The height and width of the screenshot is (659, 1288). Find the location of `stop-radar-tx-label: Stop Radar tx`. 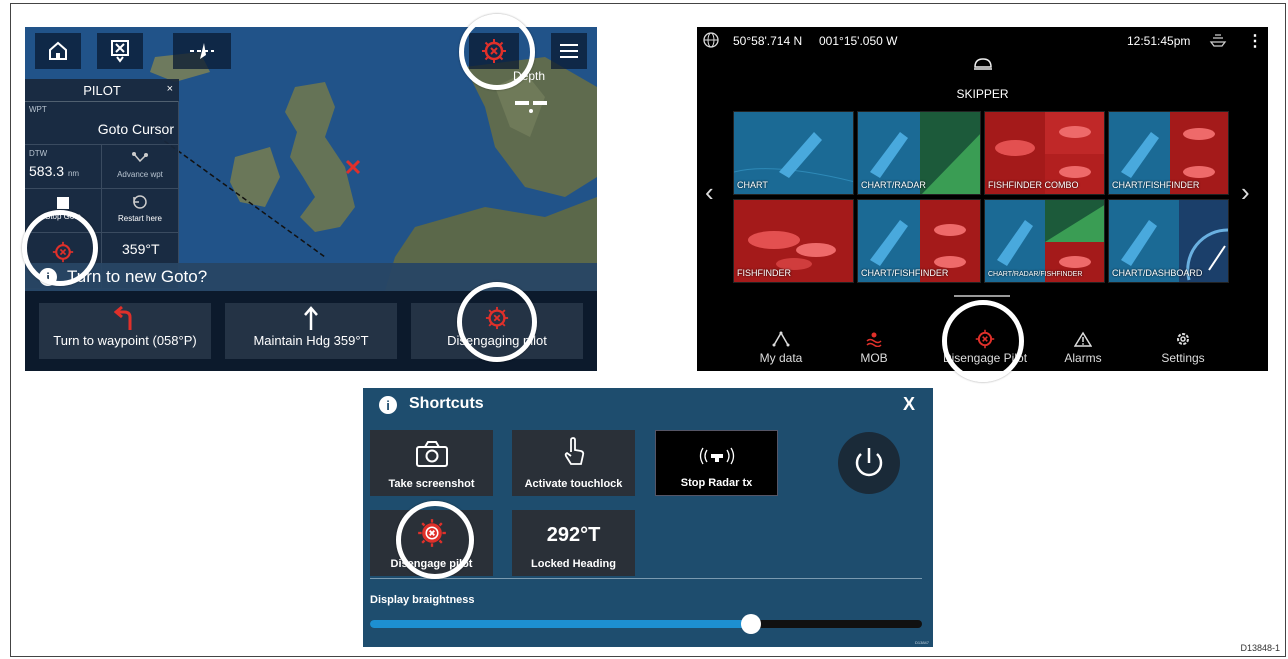

stop-radar-tx-label: Stop Radar tx is located at coordinates (716, 483).